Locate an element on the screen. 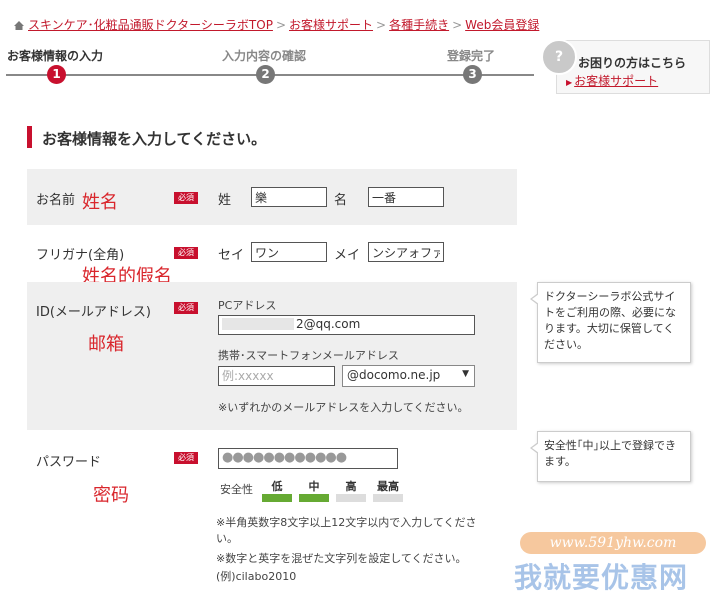 The width and height of the screenshot is (714, 596). pc-address-label: PCアドレス is located at coordinates (247, 305).